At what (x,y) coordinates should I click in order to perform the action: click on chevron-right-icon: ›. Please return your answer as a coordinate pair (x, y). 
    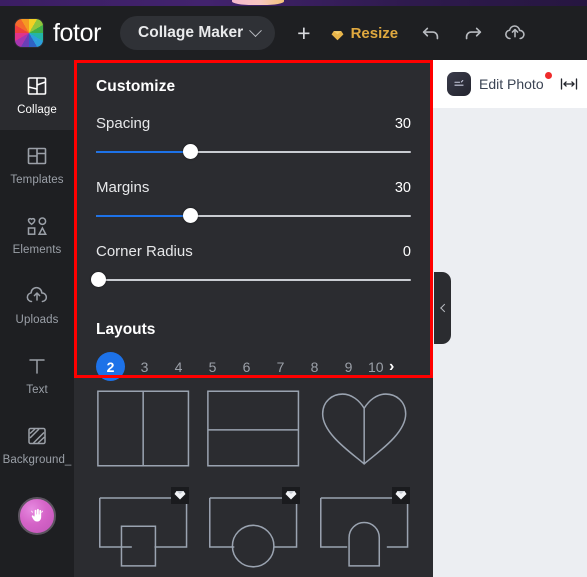
    Looking at the image, I should click on (391, 367).